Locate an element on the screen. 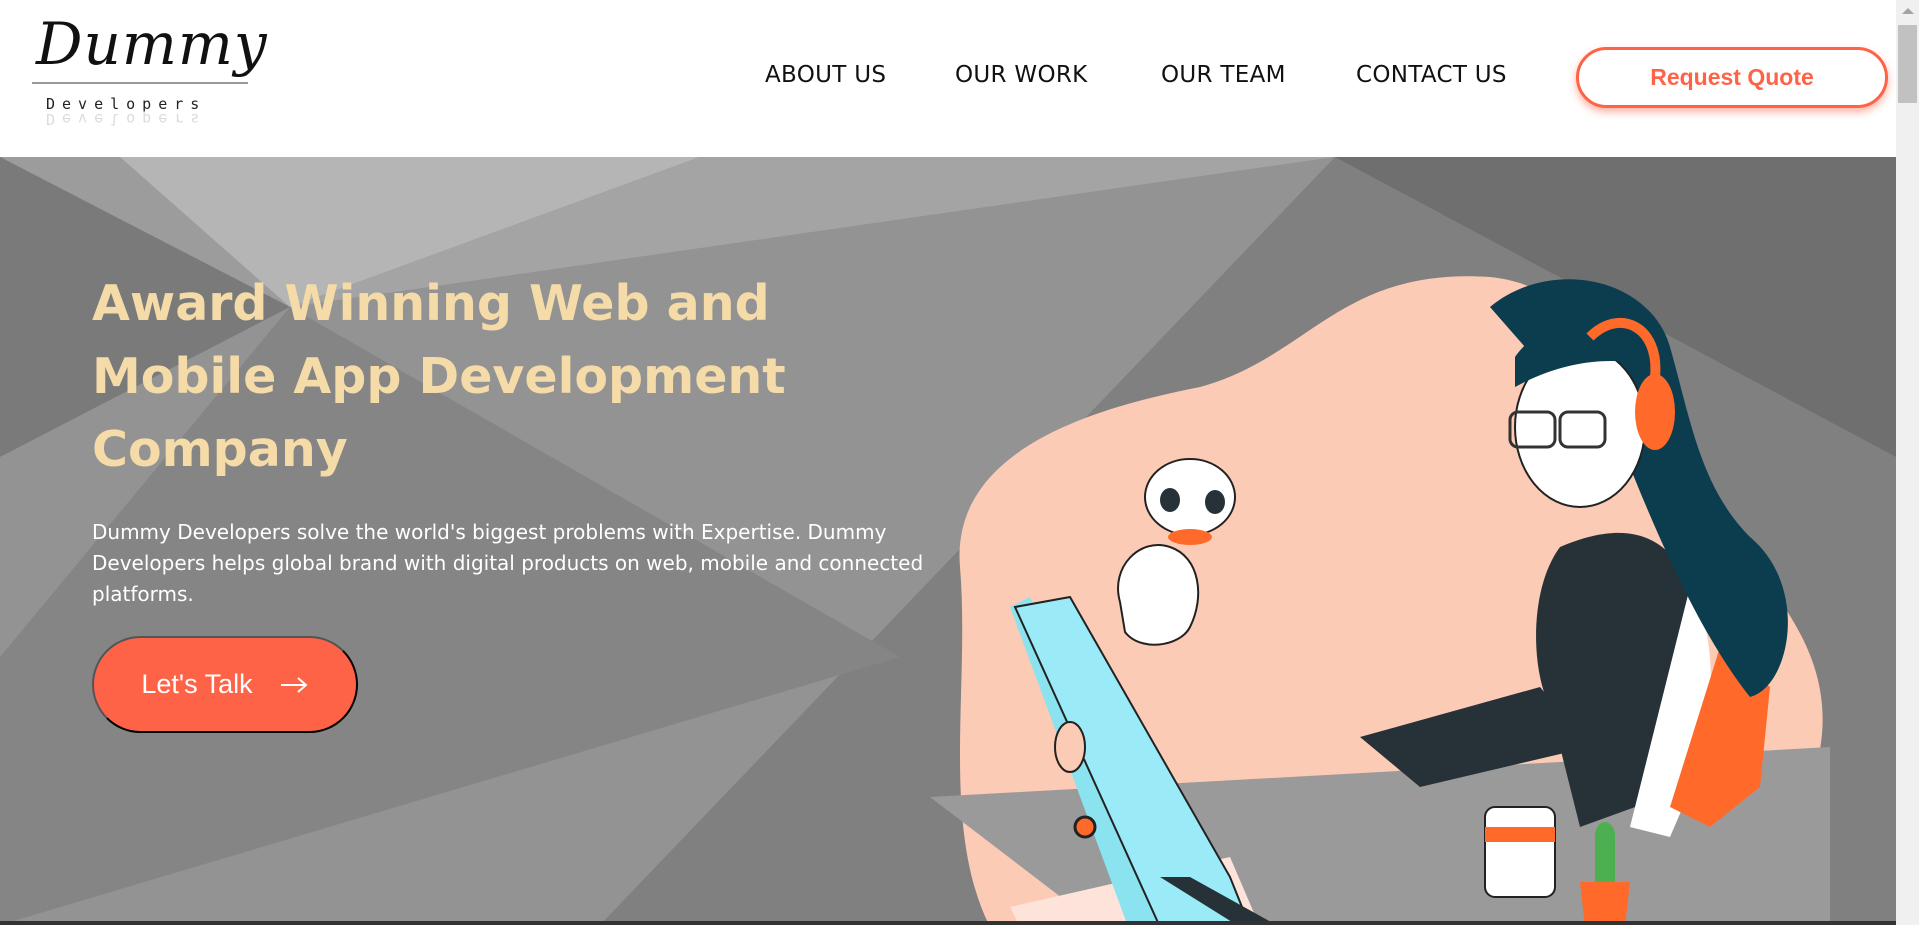  logo-rule is located at coordinates (140, 83).